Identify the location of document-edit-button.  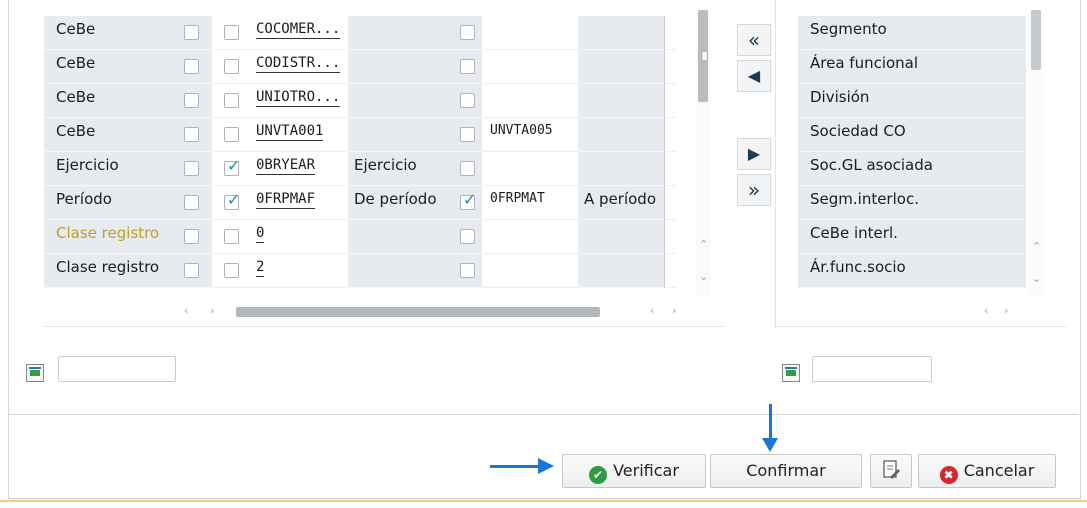
(891, 471).